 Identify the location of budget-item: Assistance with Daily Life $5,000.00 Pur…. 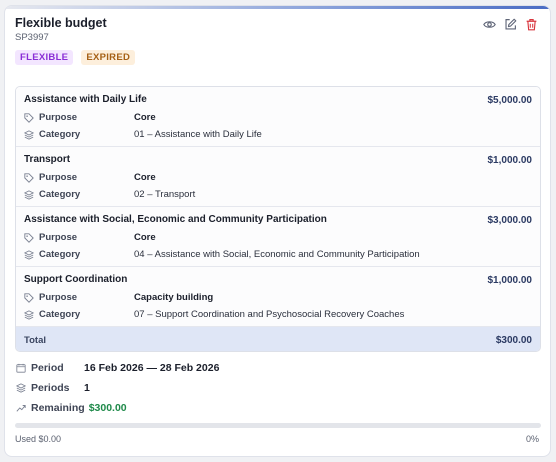
(278, 117).